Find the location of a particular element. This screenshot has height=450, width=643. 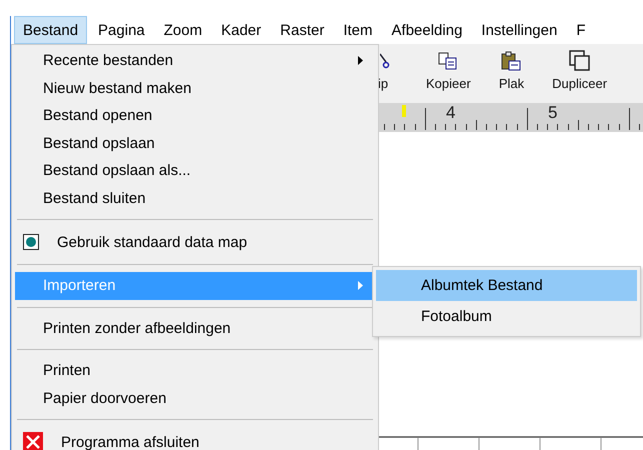

copy-icon is located at coordinates (448, 61).